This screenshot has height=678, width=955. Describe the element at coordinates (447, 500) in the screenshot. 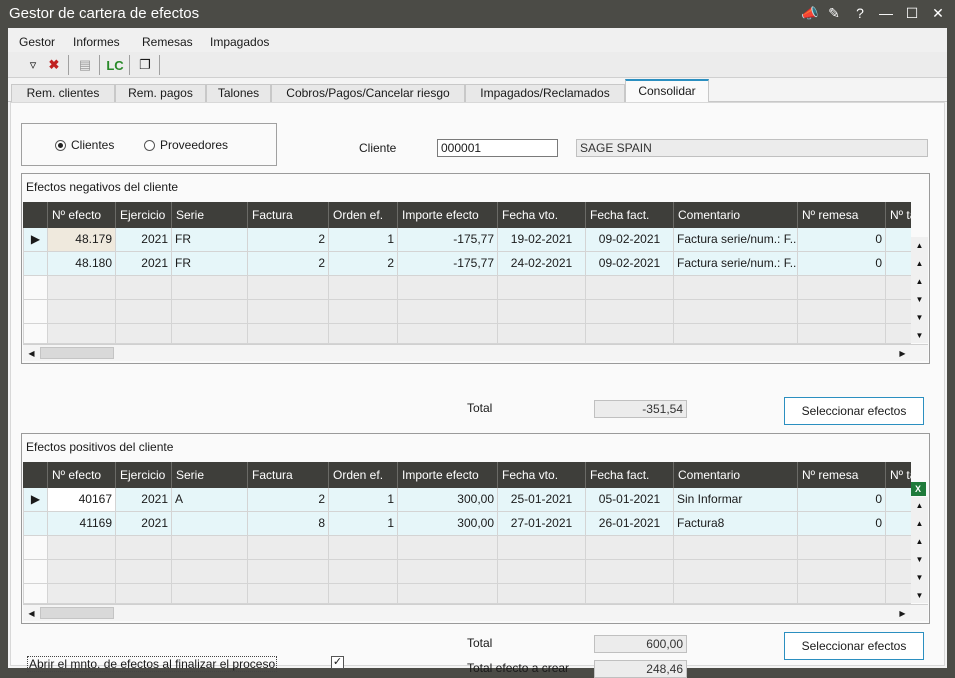

I see `cell-importe: 300,00` at that location.